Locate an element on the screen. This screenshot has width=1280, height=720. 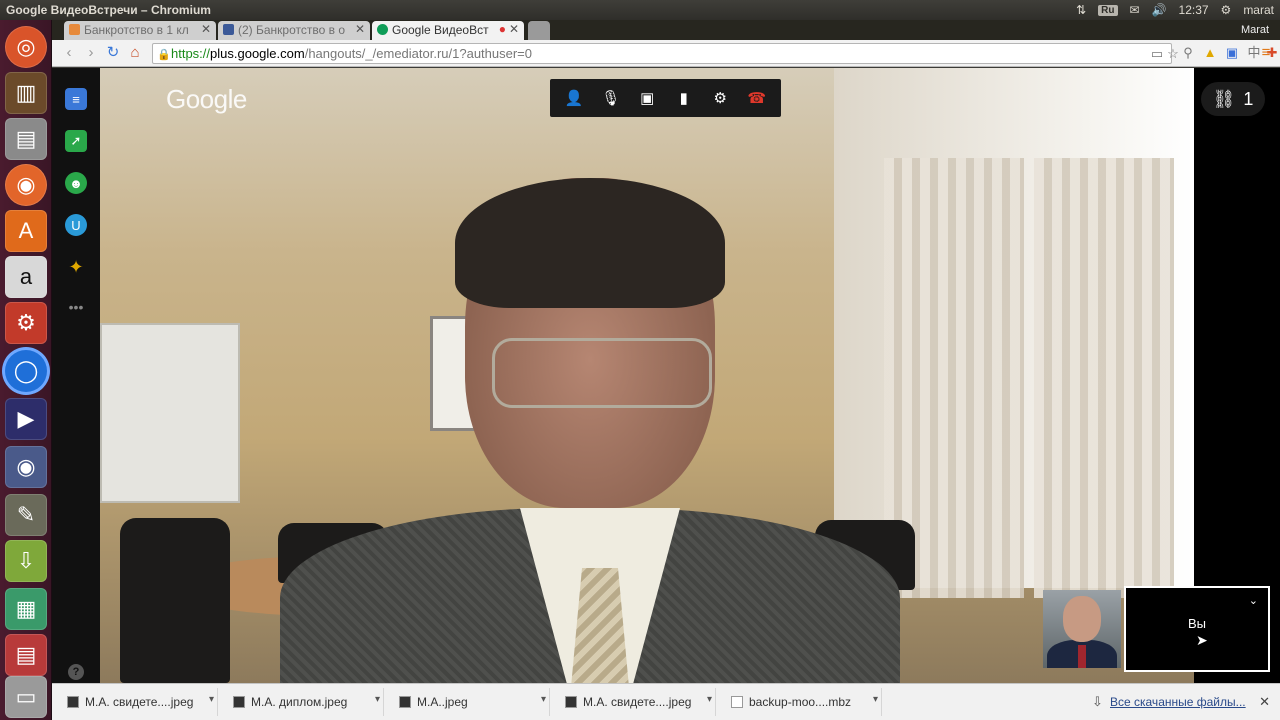
dash-home-icon: ◎ is located at coordinates (26, 47).